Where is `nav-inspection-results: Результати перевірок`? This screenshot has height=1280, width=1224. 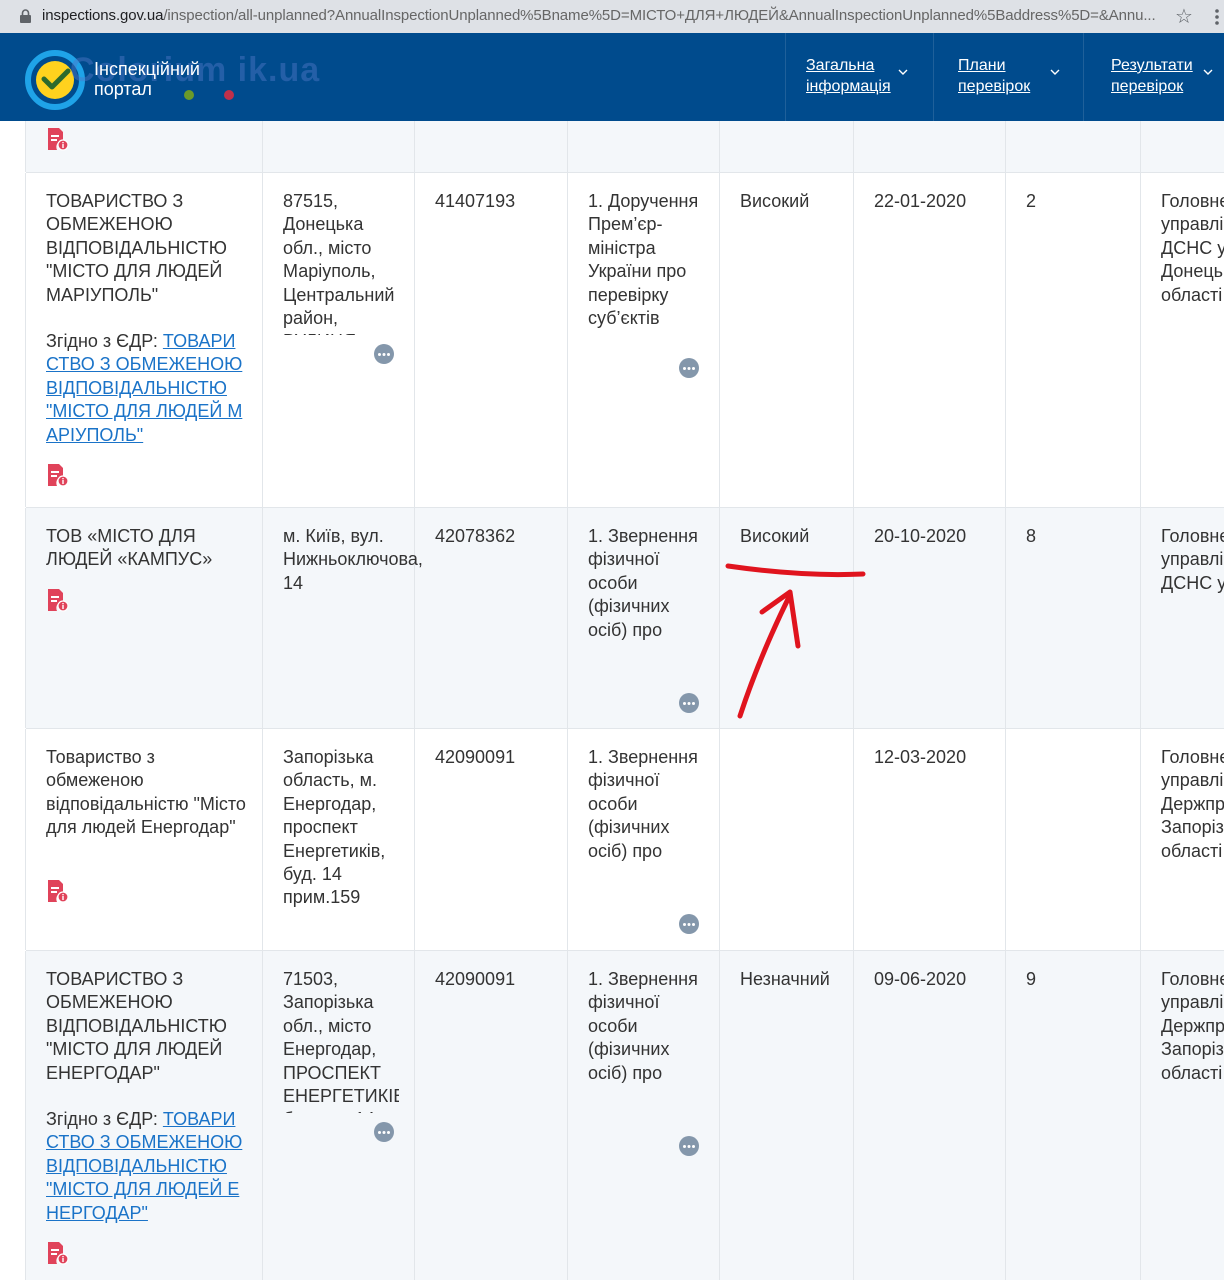 nav-inspection-results: Результати перевірок is located at coordinates (1162, 76).